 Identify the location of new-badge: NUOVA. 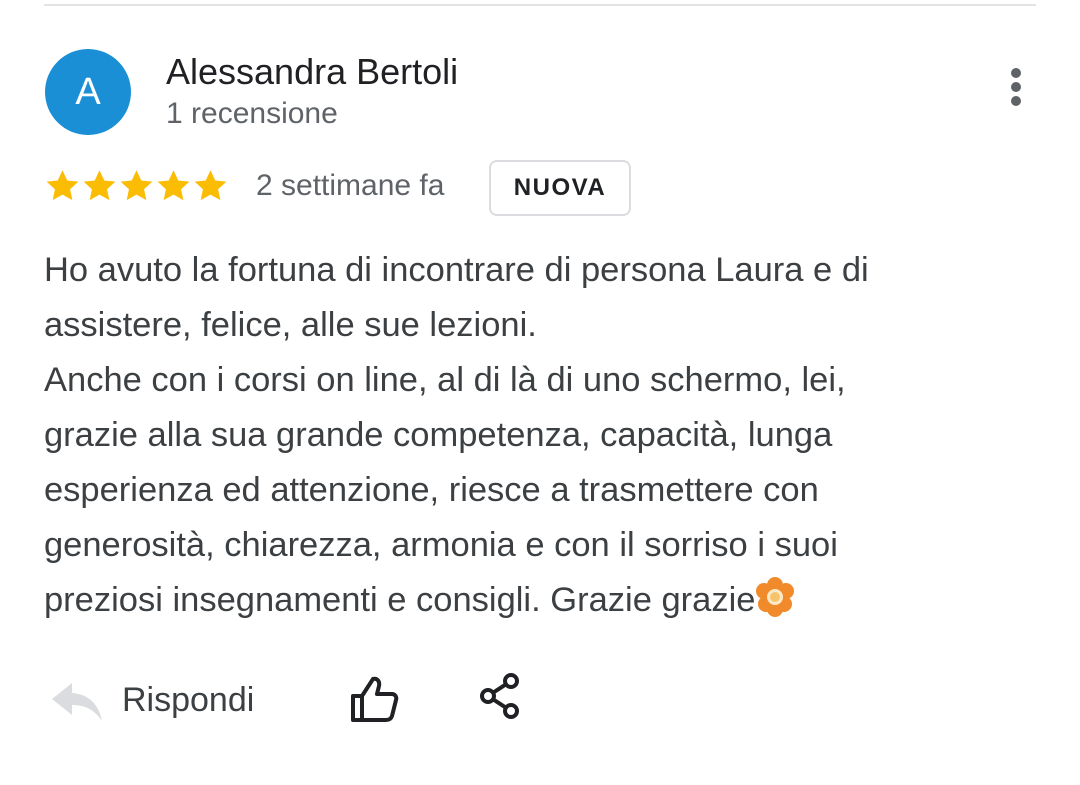
(560, 188).